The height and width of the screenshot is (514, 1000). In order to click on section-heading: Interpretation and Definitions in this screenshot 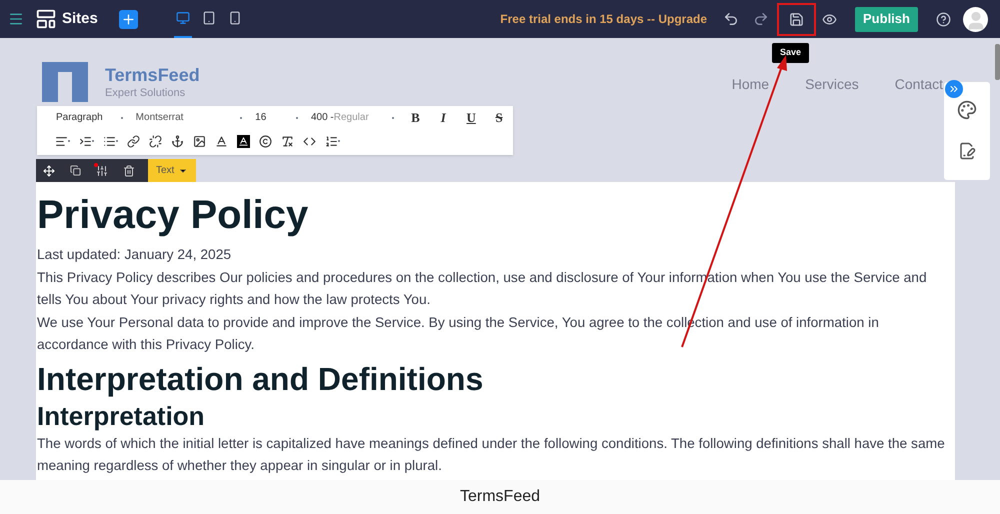, I will do `click(260, 379)`.